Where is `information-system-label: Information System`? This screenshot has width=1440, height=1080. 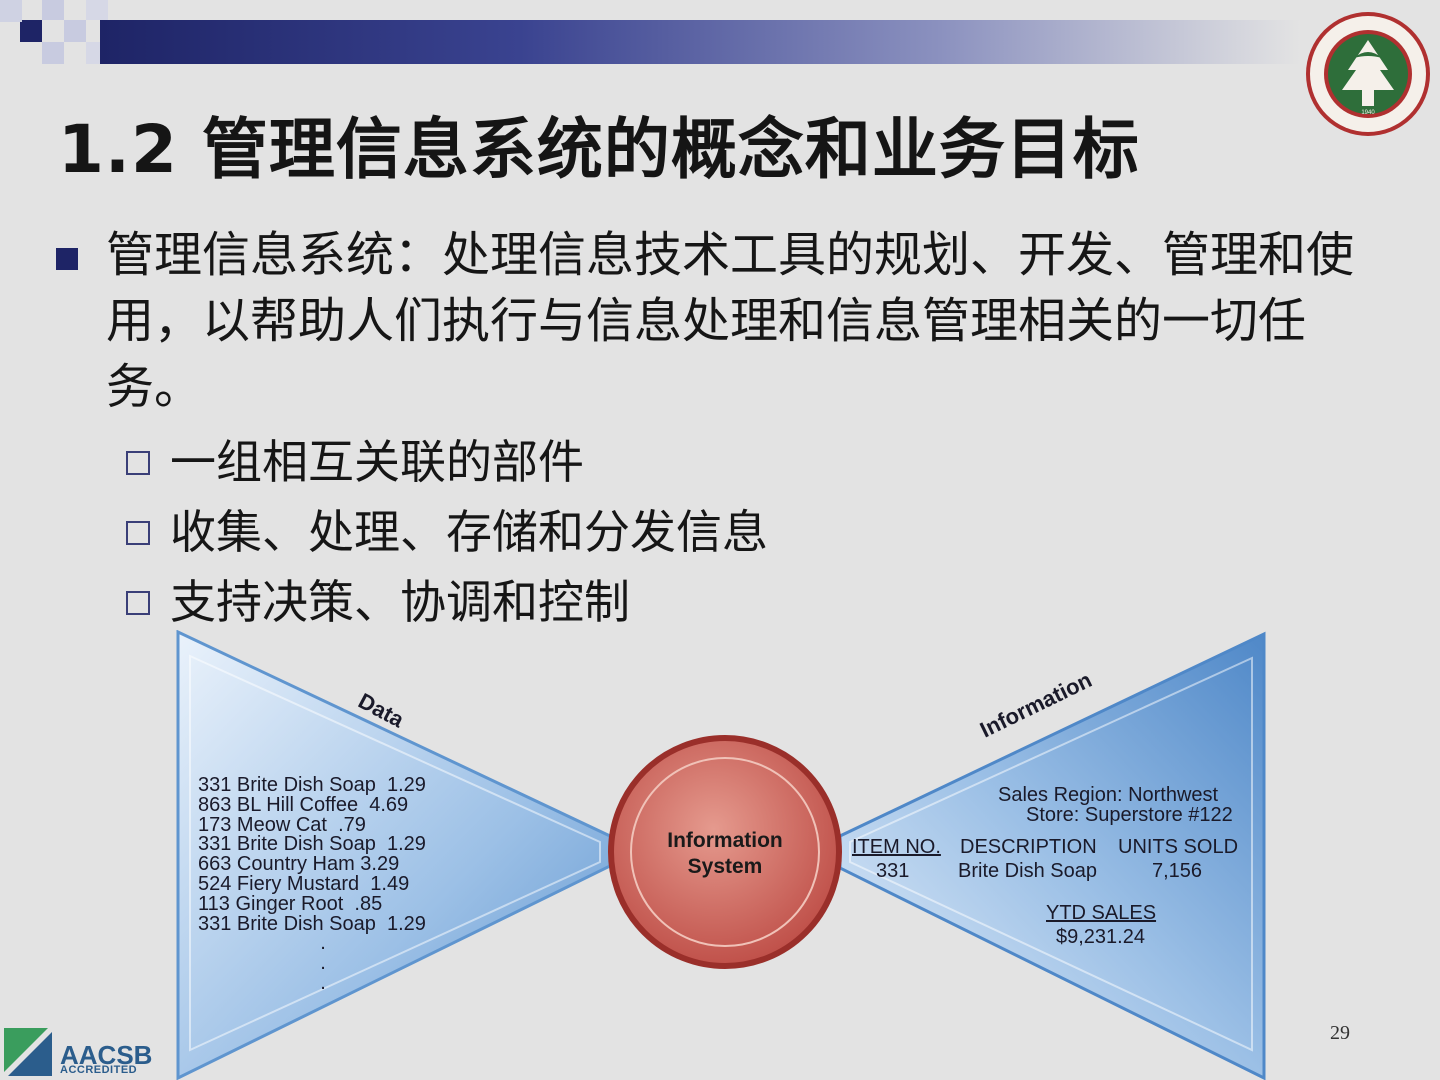 information-system-label: Information System is located at coordinates (725, 854).